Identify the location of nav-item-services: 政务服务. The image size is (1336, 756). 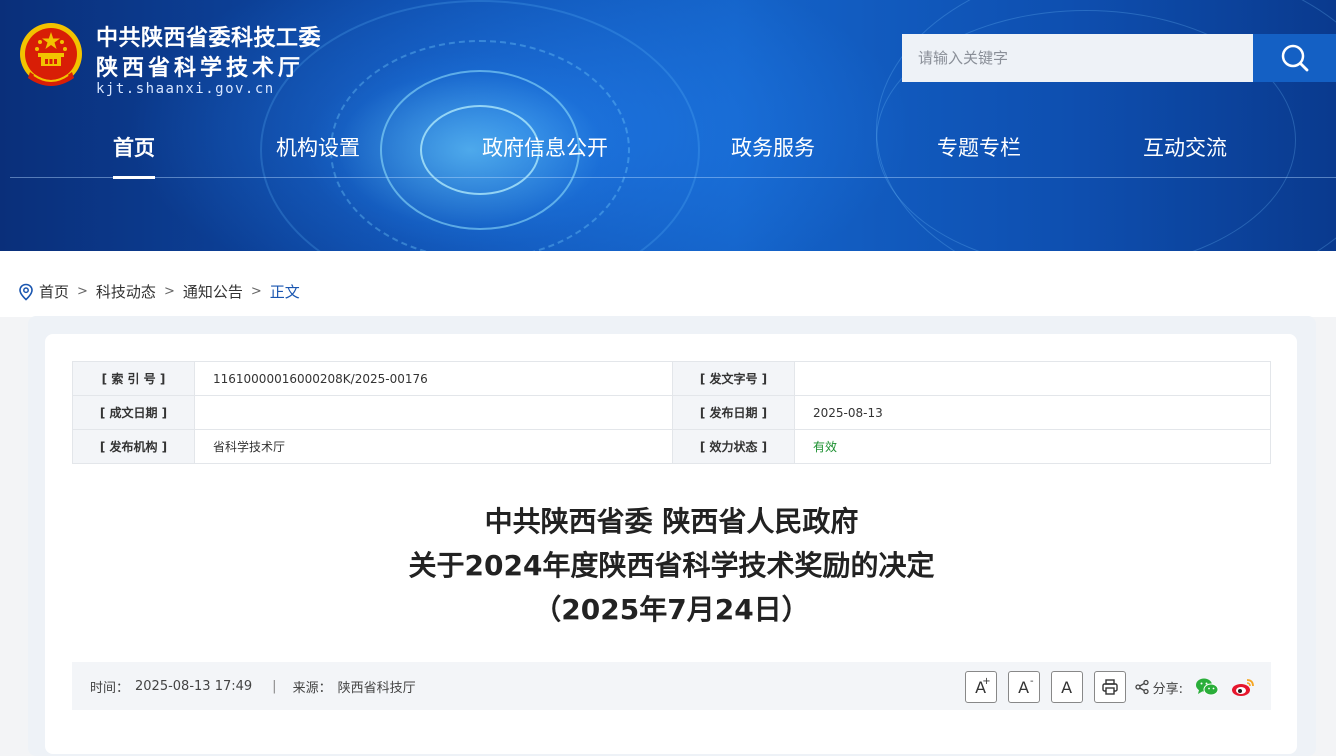
(773, 147).